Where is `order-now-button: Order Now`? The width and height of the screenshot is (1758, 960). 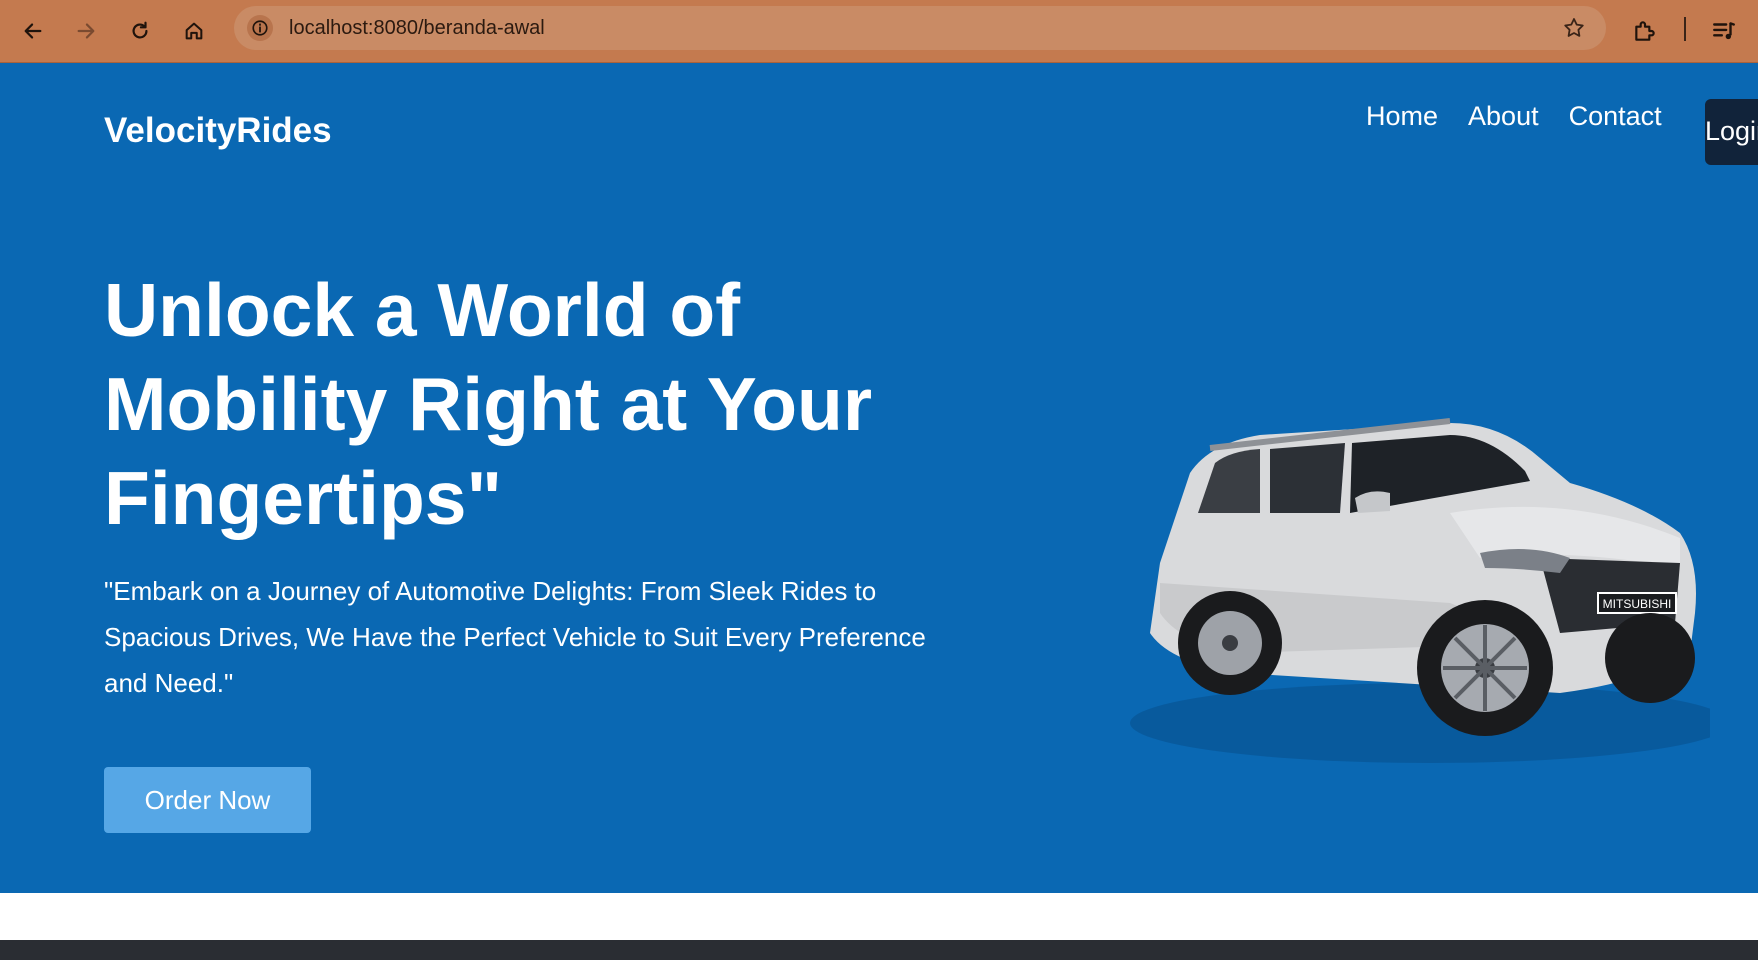 order-now-button: Order Now is located at coordinates (207, 800).